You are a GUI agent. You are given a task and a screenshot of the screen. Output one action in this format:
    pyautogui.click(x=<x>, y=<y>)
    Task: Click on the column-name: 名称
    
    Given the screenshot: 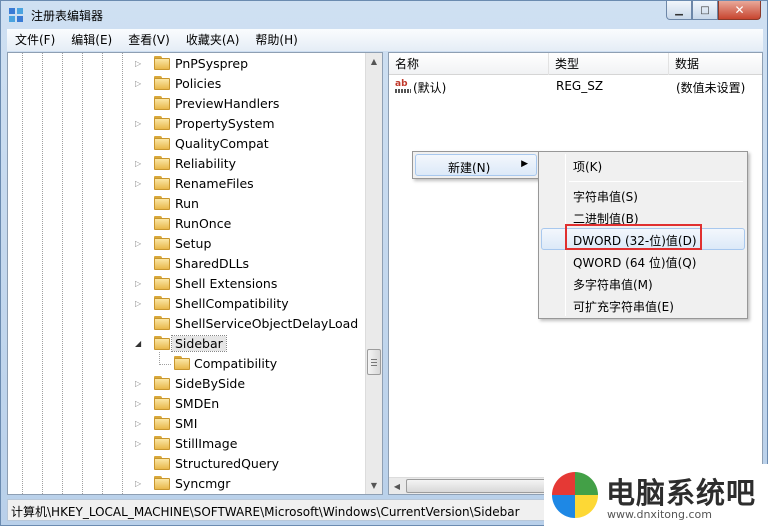 What is the action you would take?
    pyautogui.click(x=469, y=64)
    